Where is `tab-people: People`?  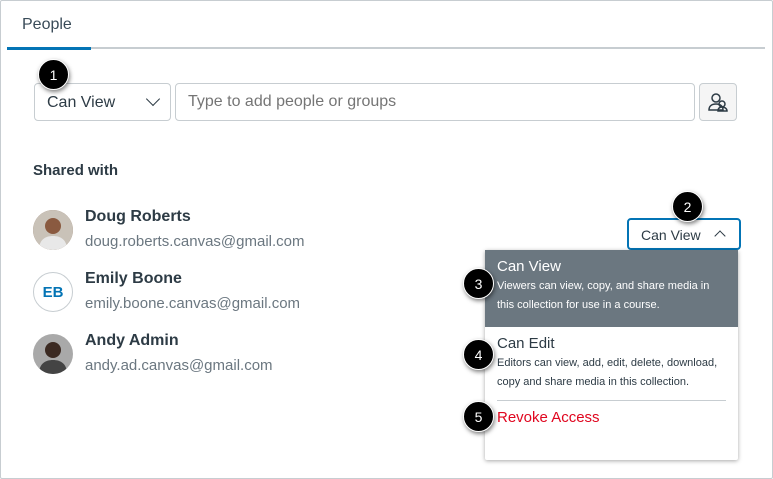
tab-people: People is located at coordinates (47, 25).